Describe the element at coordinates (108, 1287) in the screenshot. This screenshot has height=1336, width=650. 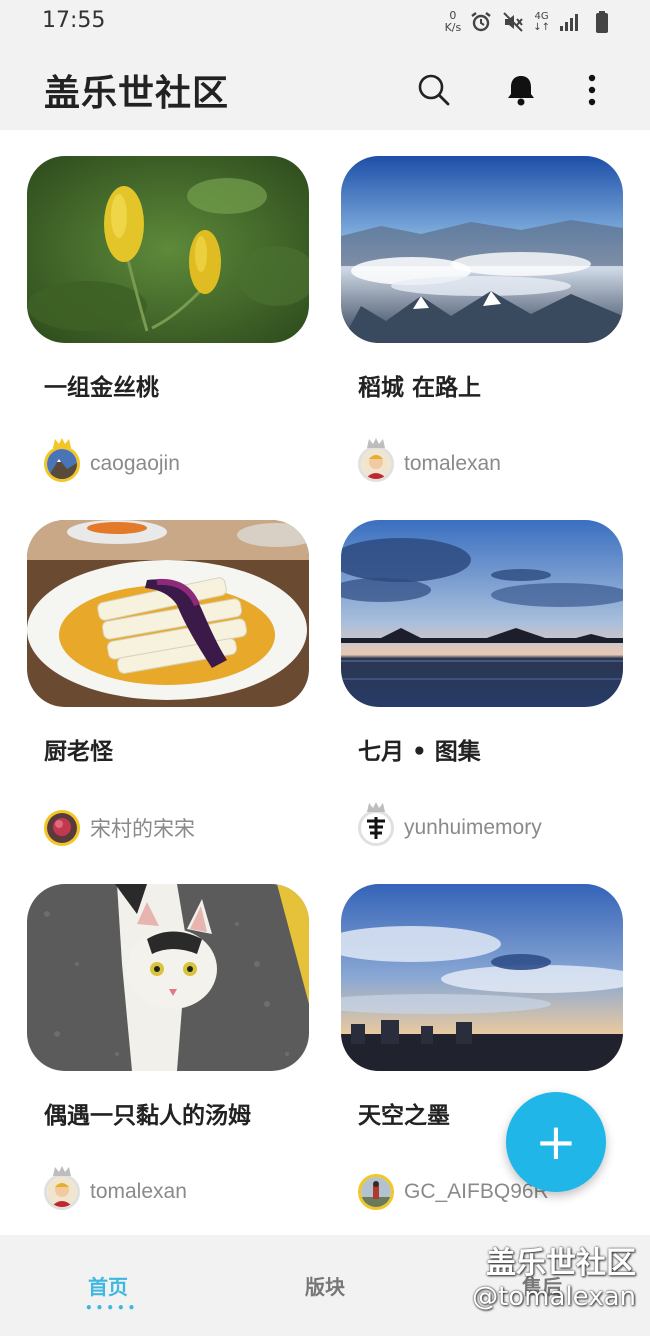
I see `nav-tab-label: 首页` at that location.